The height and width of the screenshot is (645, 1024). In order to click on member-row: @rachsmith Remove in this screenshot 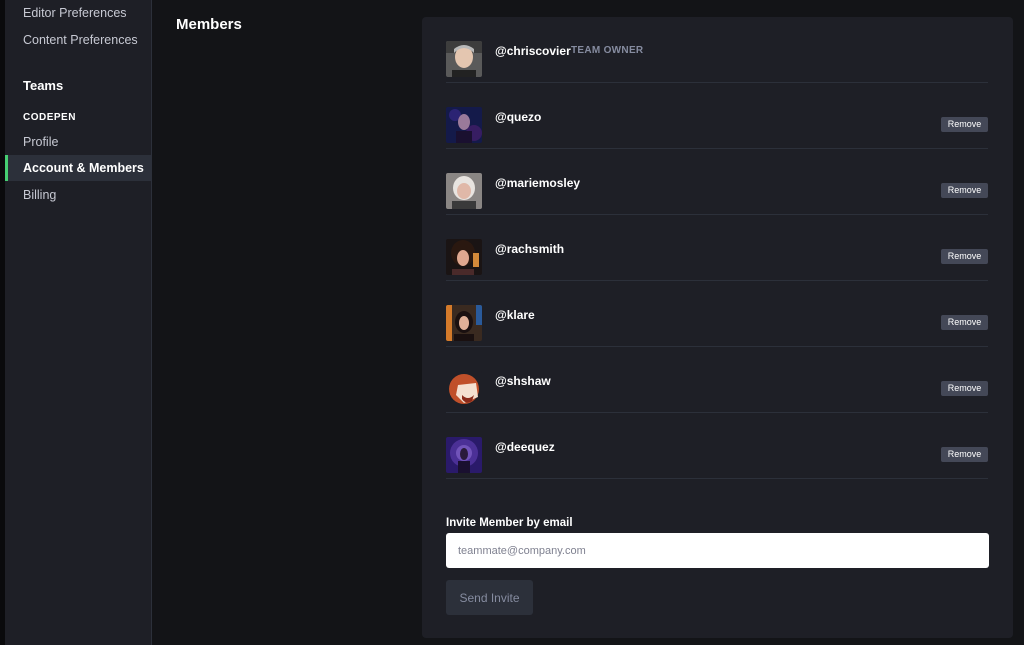, I will do `click(717, 248)`.